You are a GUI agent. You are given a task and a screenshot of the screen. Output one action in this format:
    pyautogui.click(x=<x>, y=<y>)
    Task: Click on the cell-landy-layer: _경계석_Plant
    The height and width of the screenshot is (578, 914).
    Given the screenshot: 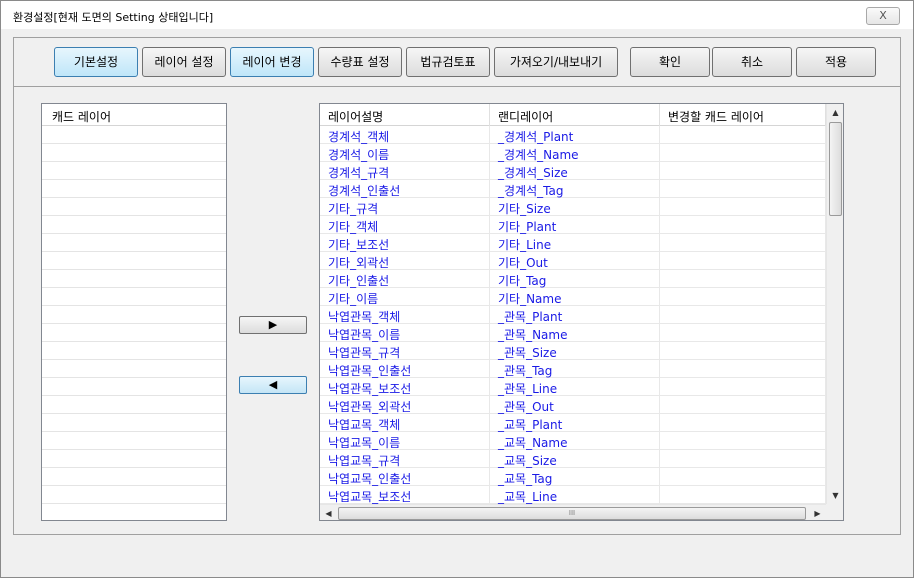 What is the action you would take?
    pyautogui.click(x=575, y=135)
    